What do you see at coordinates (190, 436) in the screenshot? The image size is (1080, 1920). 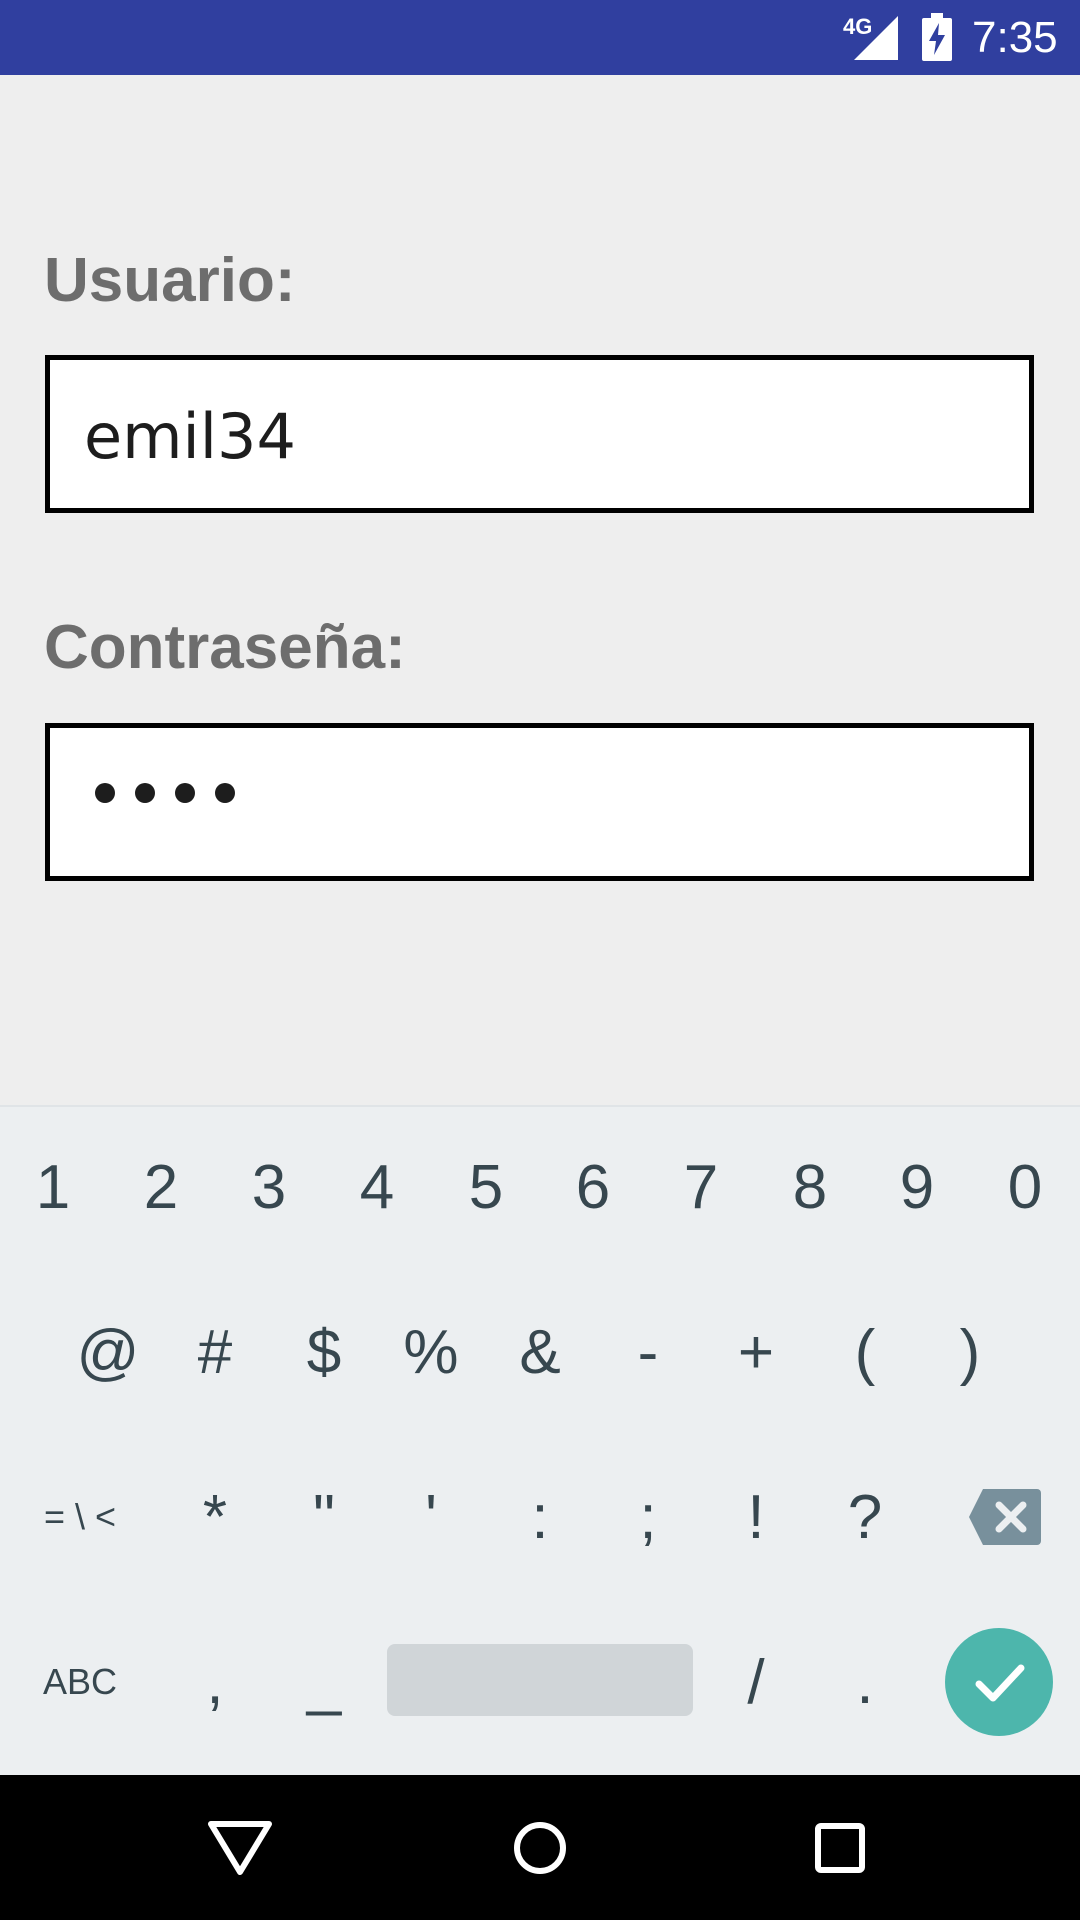 I see `username-value: emil34` at bounding box center [190, 436].